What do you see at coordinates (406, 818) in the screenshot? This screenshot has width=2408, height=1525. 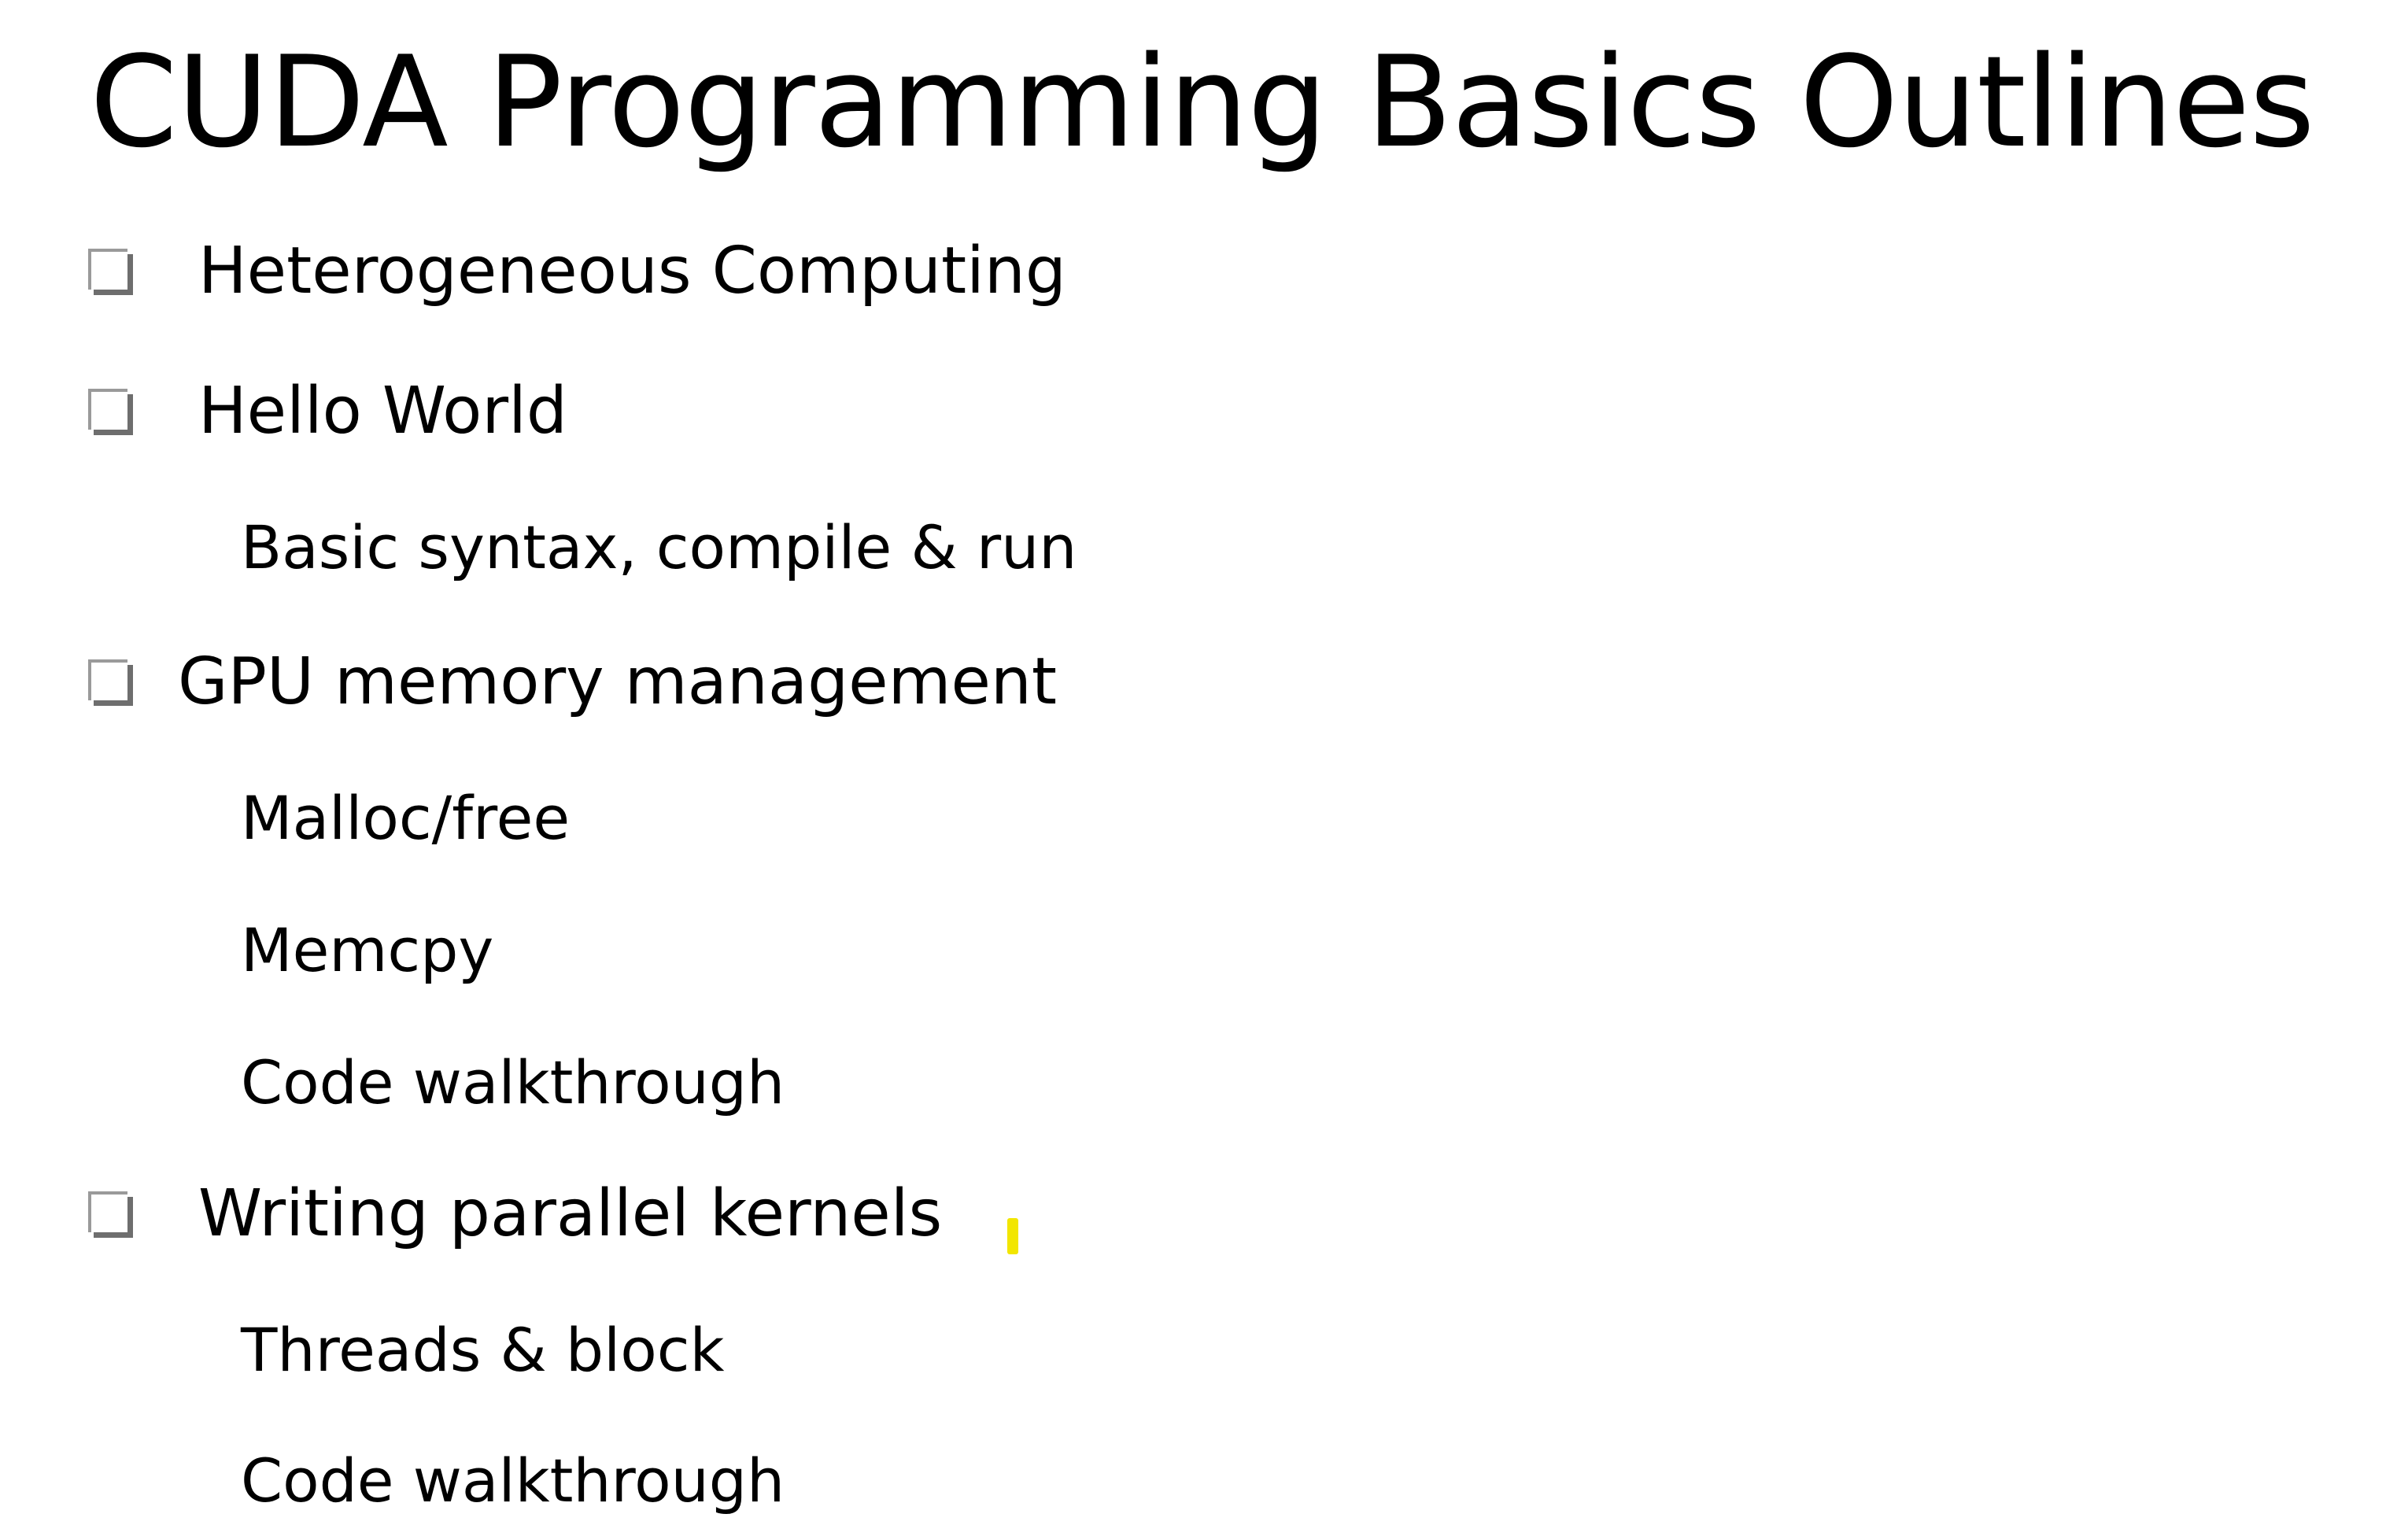 I see `outline-subitem-malloc-free: Malloc/free` at bounding box center [406, 818].